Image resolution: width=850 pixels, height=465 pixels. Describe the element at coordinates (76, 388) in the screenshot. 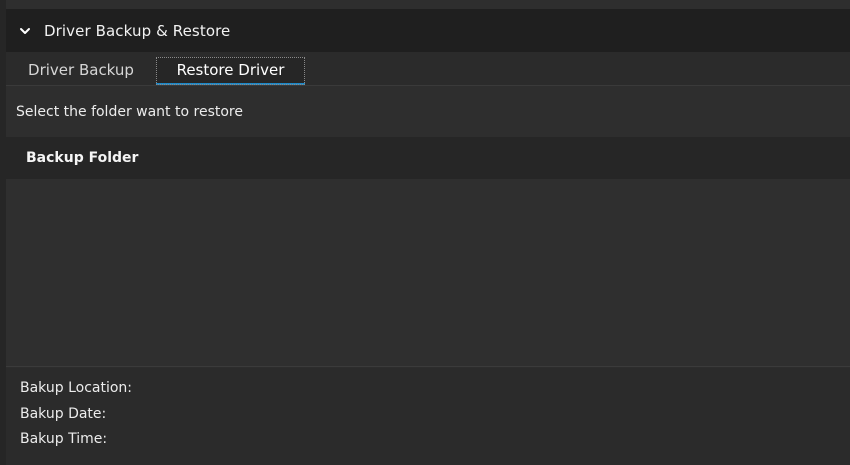

I see `backup-location-label: Bakup Location:` at that location.